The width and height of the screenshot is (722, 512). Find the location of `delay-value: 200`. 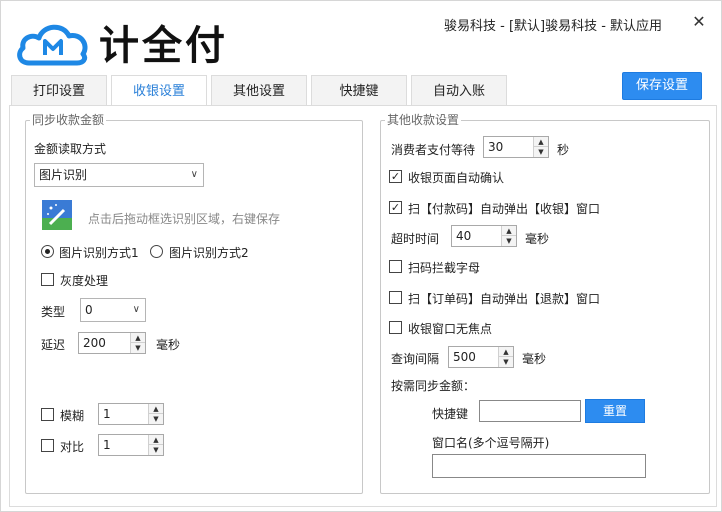

delay-value: 200 is located at coordinates (94, 343).